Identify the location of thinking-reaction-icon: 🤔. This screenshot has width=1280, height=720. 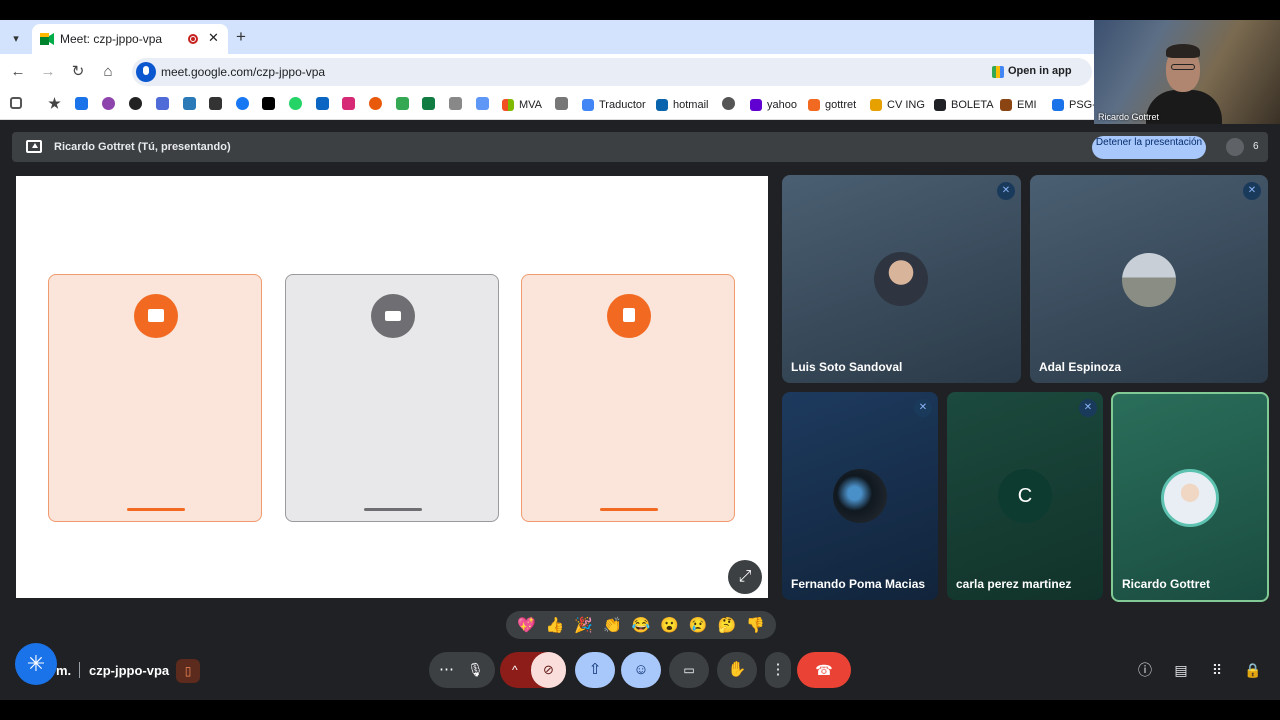
(727, 625).